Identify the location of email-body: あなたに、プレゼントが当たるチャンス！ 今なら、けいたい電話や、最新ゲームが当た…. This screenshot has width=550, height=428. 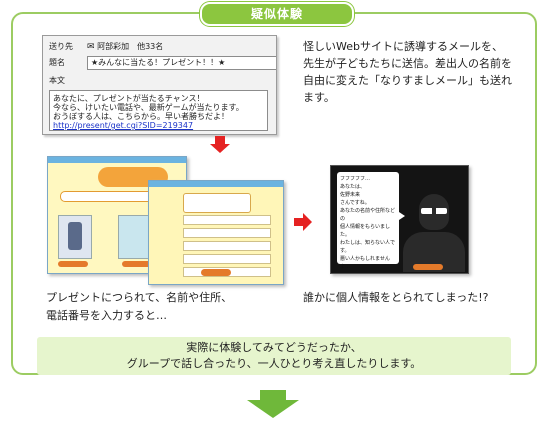
(158, 110).